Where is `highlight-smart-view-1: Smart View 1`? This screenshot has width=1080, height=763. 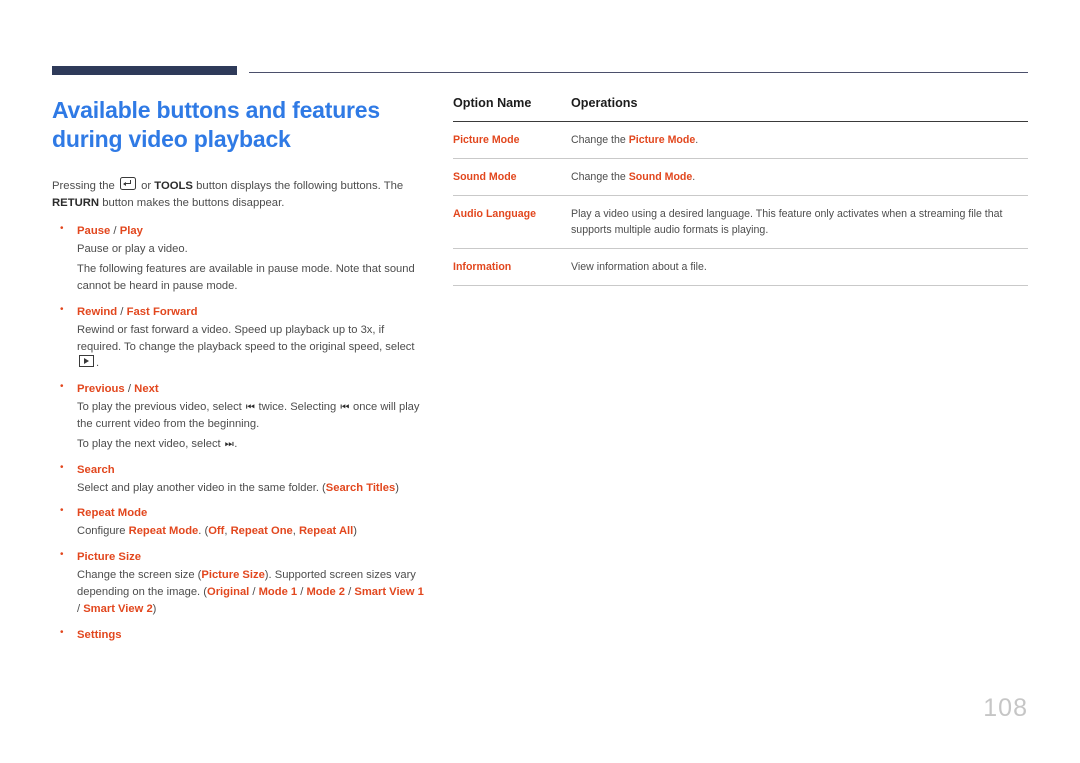
highlight-smart-view-1: Smart View 1 is located at coordinates (389, 592).